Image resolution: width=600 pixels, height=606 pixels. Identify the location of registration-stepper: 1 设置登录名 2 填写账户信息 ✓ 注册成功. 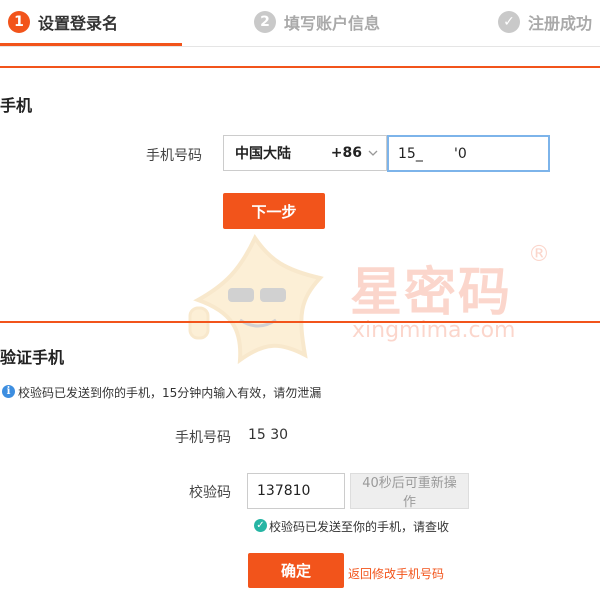
(300, 23).